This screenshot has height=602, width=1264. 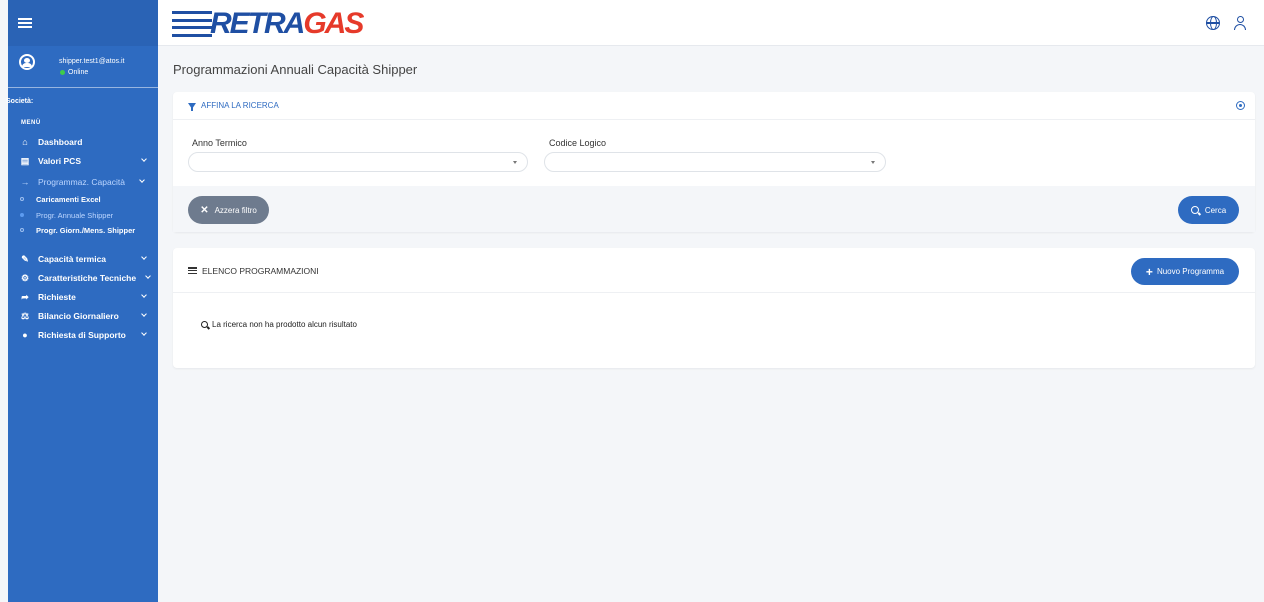 What do you see at coordinates (87, 278) in the screenshot?
I see `sidebar-item-label: Caratteristiche Tecniche` at bounding box center [87, 278].